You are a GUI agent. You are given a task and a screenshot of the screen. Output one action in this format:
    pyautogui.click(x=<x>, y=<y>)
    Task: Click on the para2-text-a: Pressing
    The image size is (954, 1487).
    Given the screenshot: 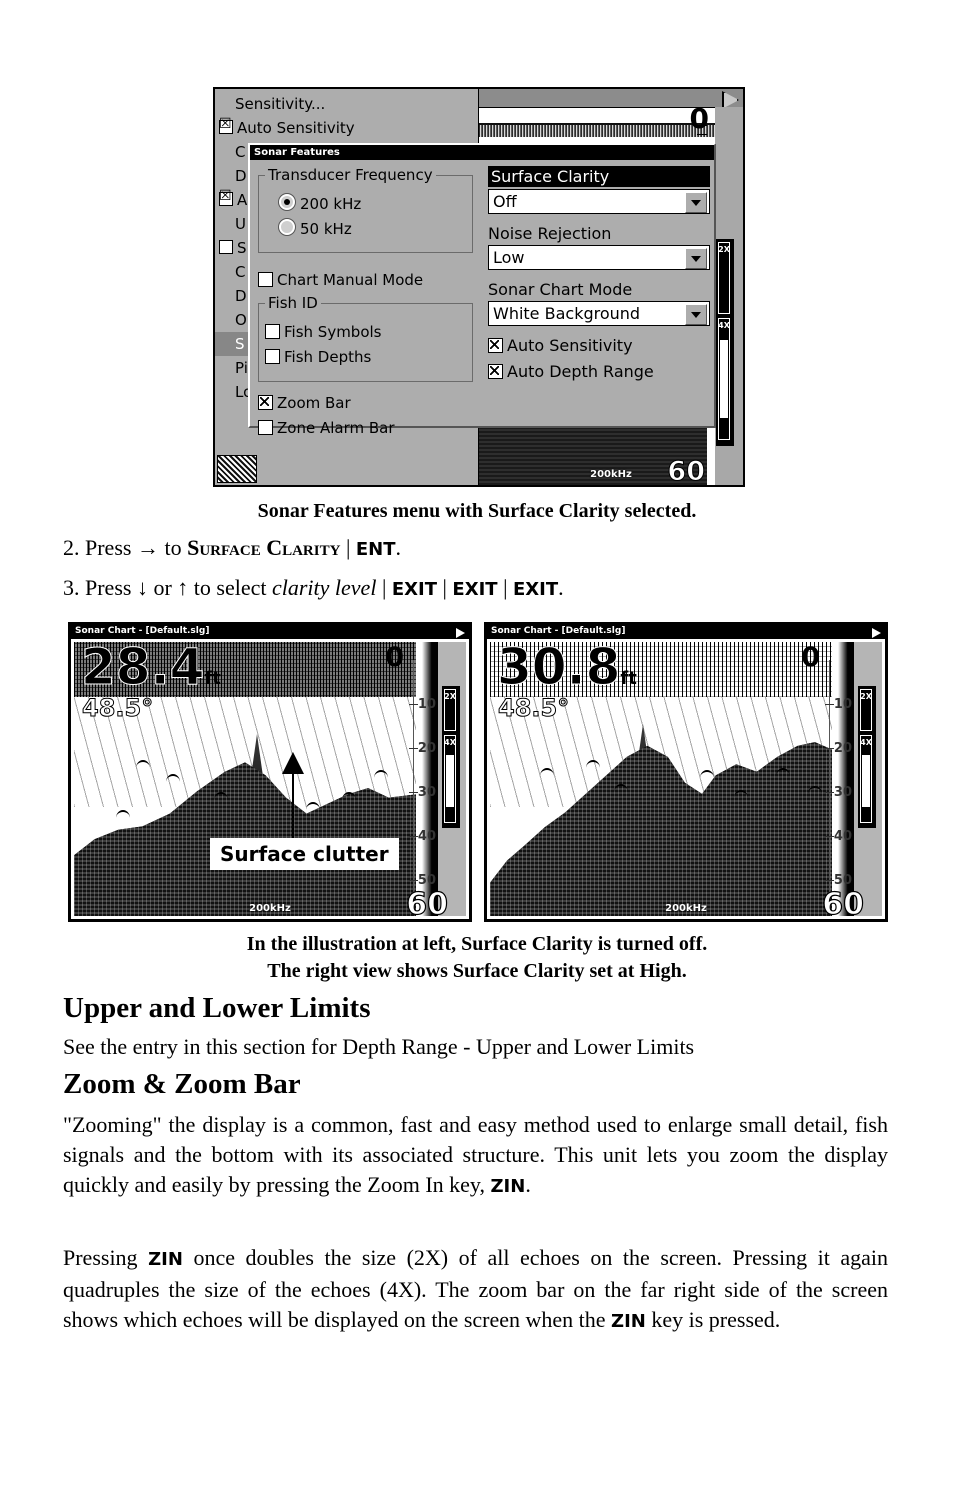 What is the action you would take?
    pyautogui.click(x=106, y=1257)
    